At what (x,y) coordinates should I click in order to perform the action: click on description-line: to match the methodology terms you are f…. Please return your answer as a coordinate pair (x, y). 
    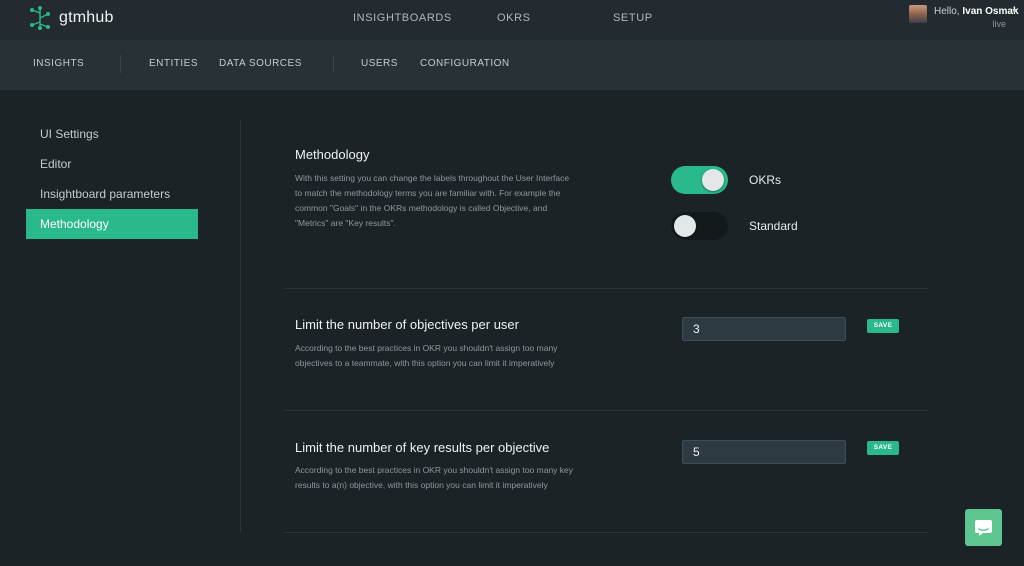
    Looking at the image, I should click on (428, 193).